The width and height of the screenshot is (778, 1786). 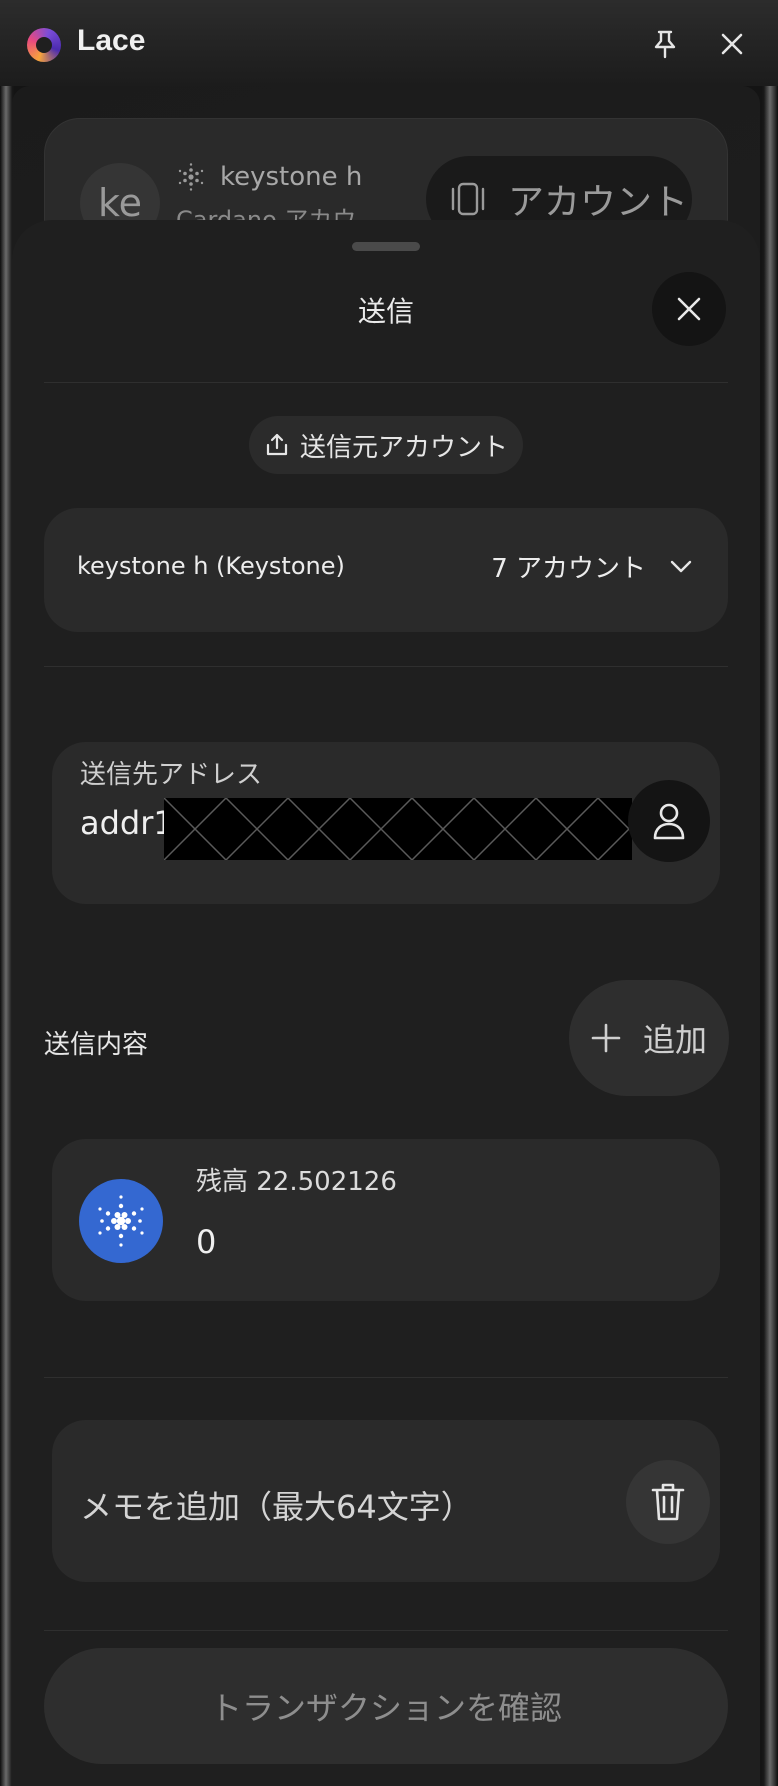 What do you see at coordinates (598, 202) in the screenshot?
I see `accounts-button-label: アカウント` at bounding box center [598, 202].